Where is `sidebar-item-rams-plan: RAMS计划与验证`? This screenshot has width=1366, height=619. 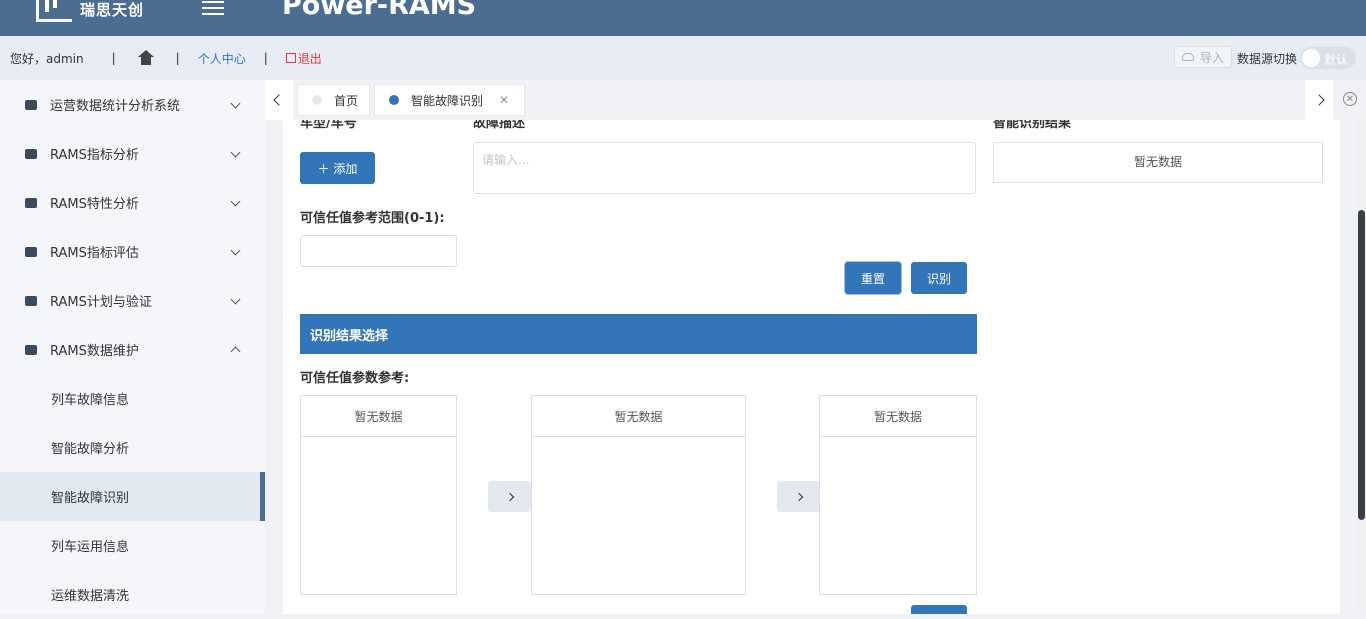
sidebar-item-rams-plan: RAMS计划与验证 is located at coordinates (132, 300).